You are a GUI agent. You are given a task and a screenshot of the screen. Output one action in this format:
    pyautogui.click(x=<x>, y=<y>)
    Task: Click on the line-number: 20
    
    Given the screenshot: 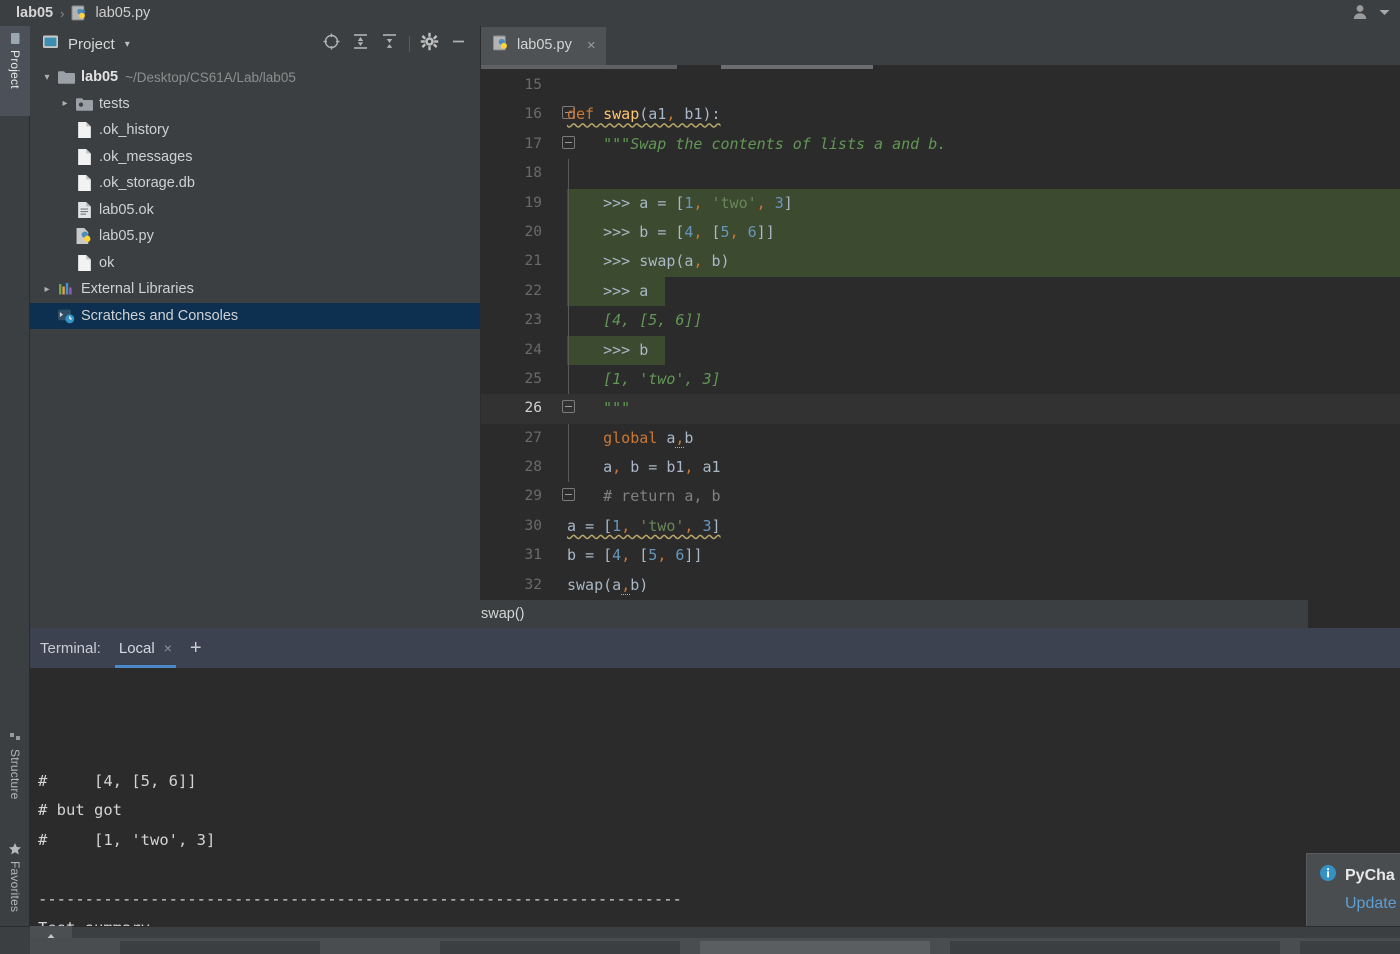 What is the action you would take?
    pyautogui.click(x=517, y=232)
    